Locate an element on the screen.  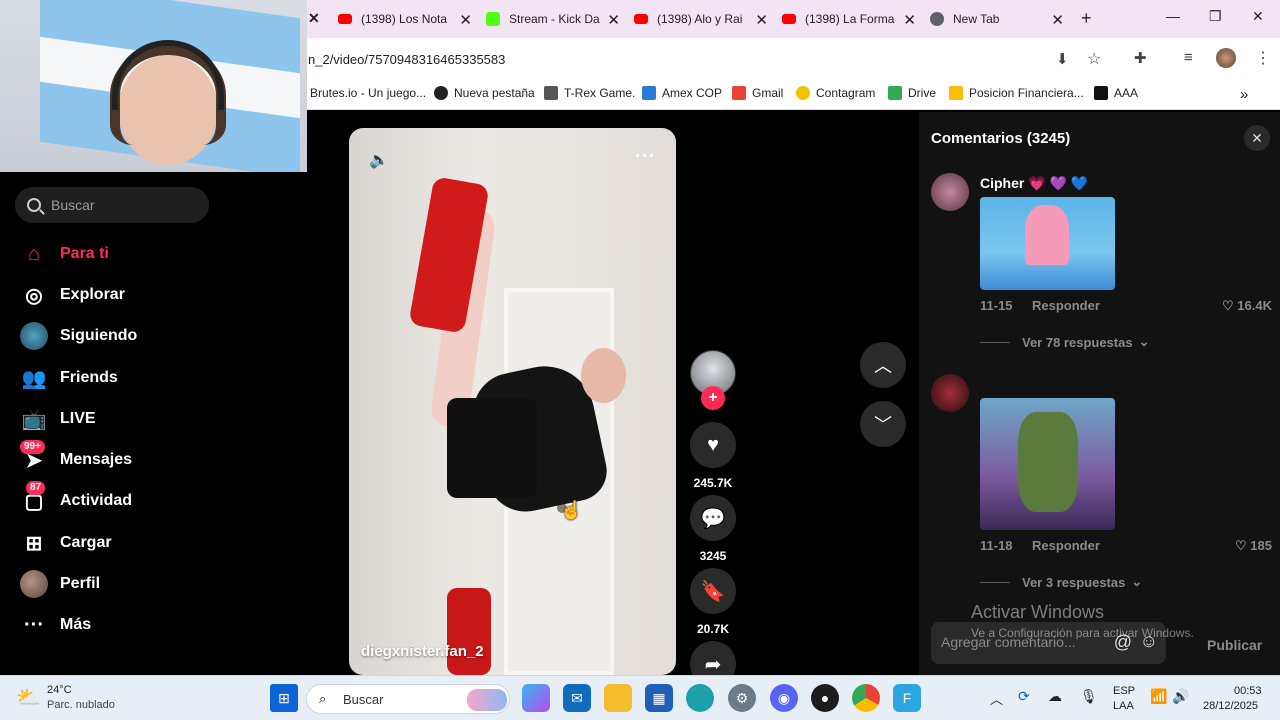
menu-kebab-icon: ⋮ is located at coordinates (1263, 58).